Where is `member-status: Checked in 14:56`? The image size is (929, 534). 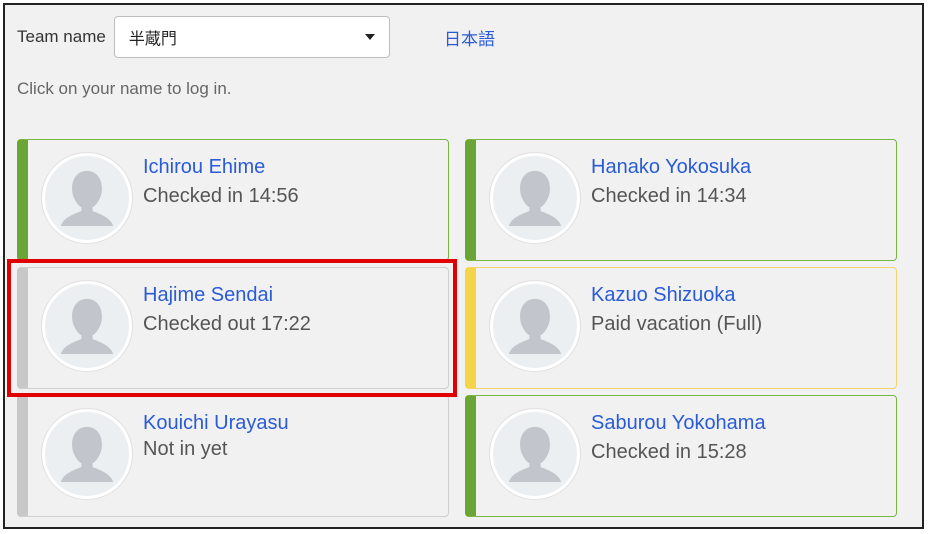
member-status: Checked in 14:56 is located at coordinates (221, 196).